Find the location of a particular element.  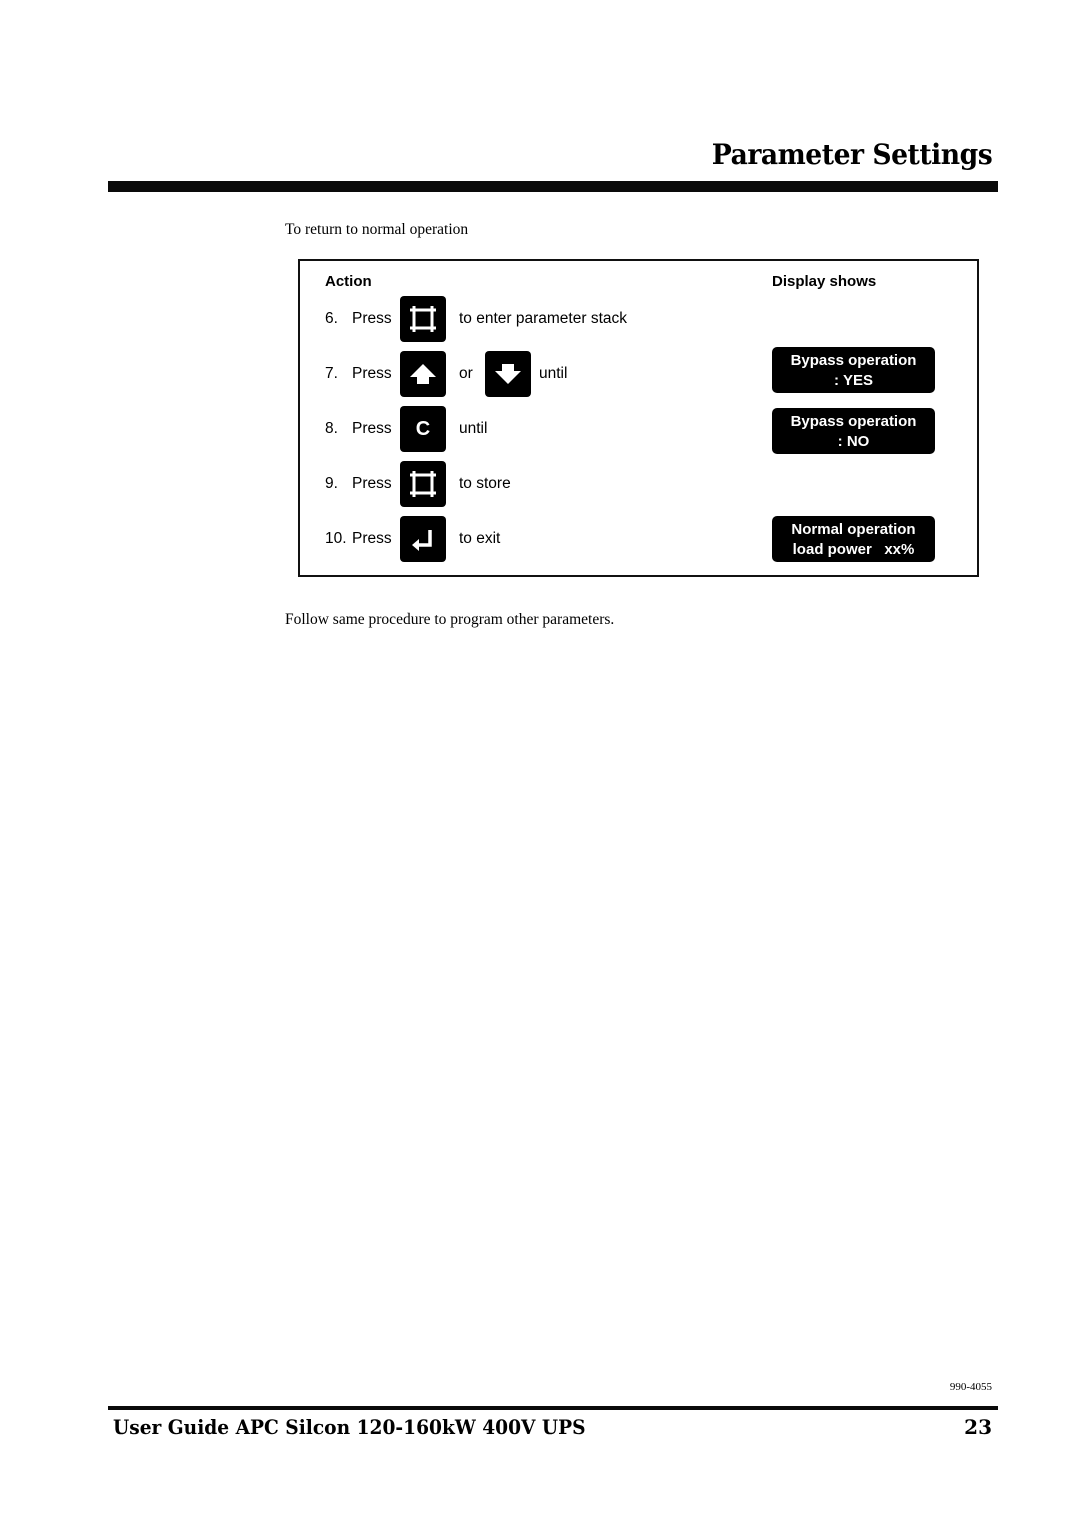

clear-icon: C is located at coordinates (423, 428).